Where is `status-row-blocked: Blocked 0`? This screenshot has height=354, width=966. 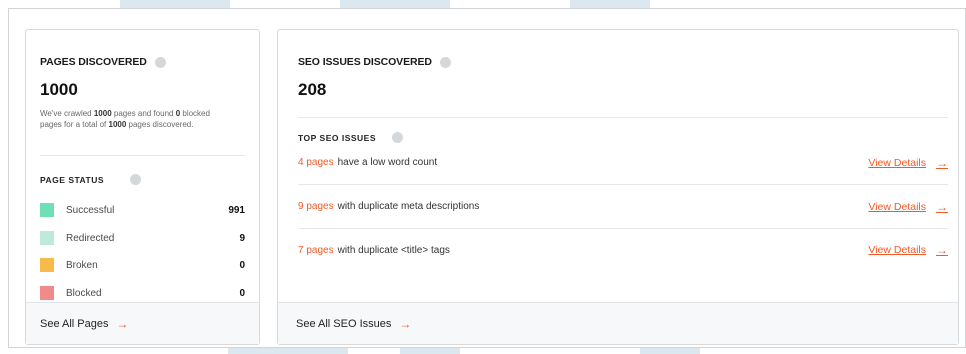
status-row-blocked: Blocked 0 is located at coordinates (142, 293).